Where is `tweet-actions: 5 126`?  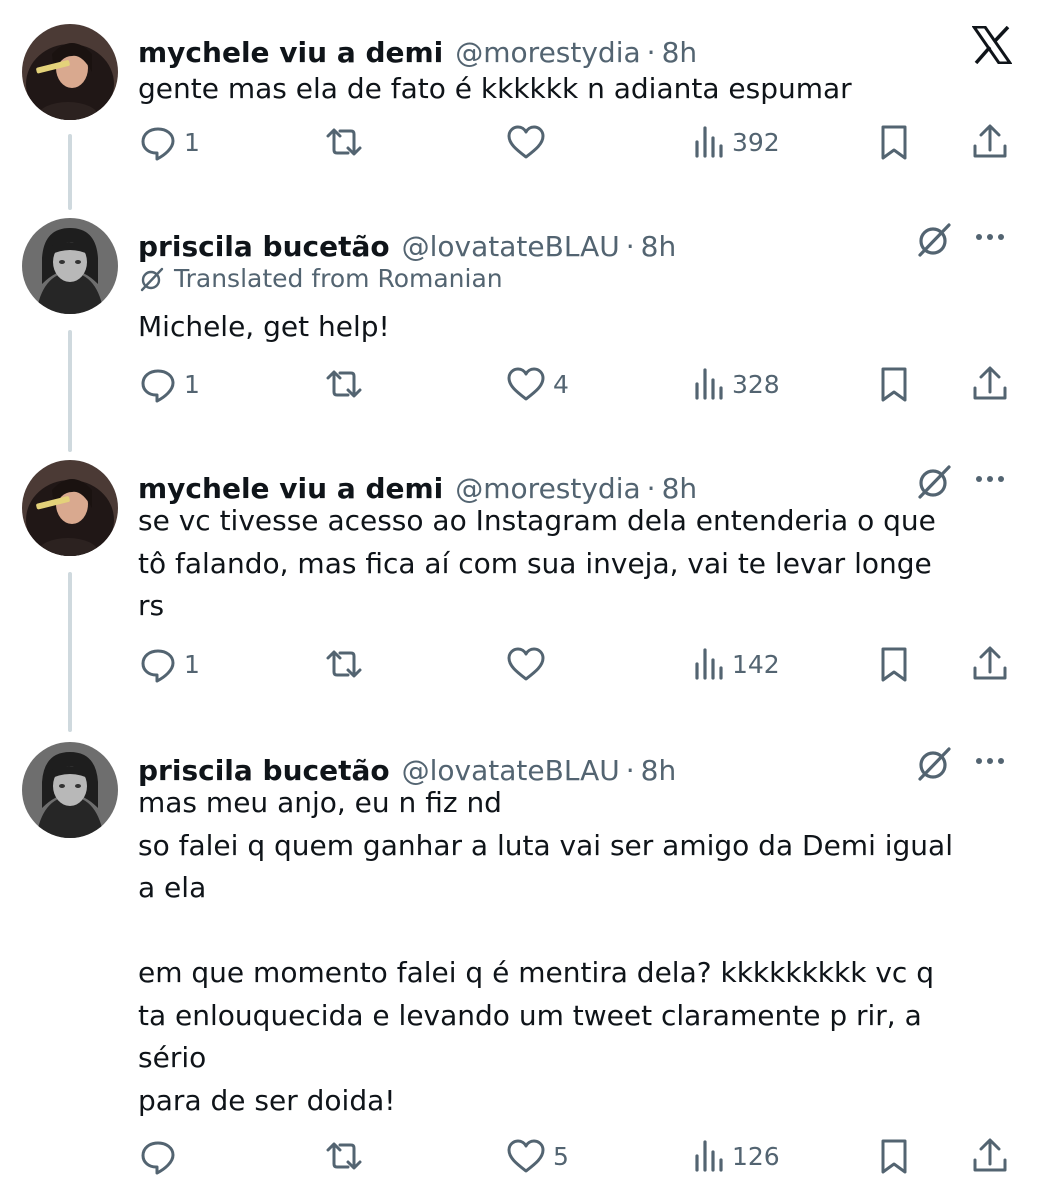 tweet-actions: 5 126 is located at coordinates (518, 1156).